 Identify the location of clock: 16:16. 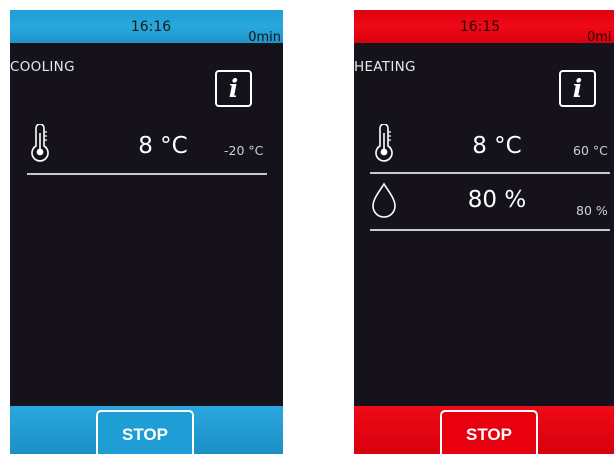
(151, 27).